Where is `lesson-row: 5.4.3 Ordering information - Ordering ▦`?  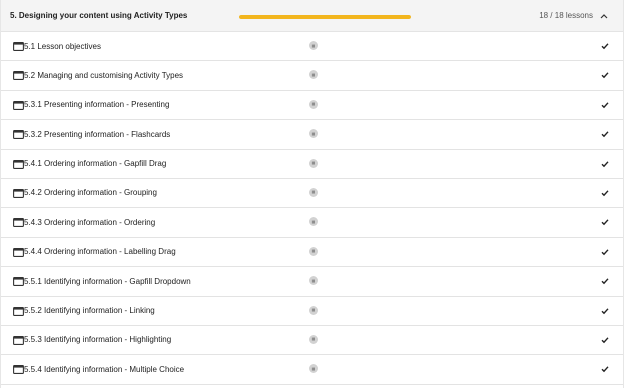
lesson-row: 5.4.3 Ordering information - Ordering ▦ is located at coordinates (312, 223).